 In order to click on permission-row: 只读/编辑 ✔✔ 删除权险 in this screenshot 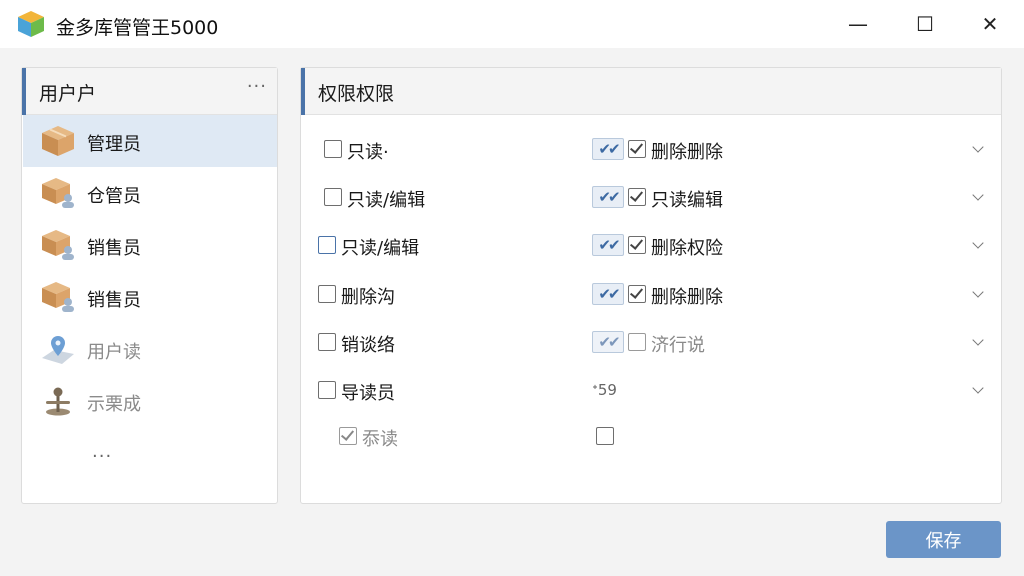, I will do `click(651, 246)`.